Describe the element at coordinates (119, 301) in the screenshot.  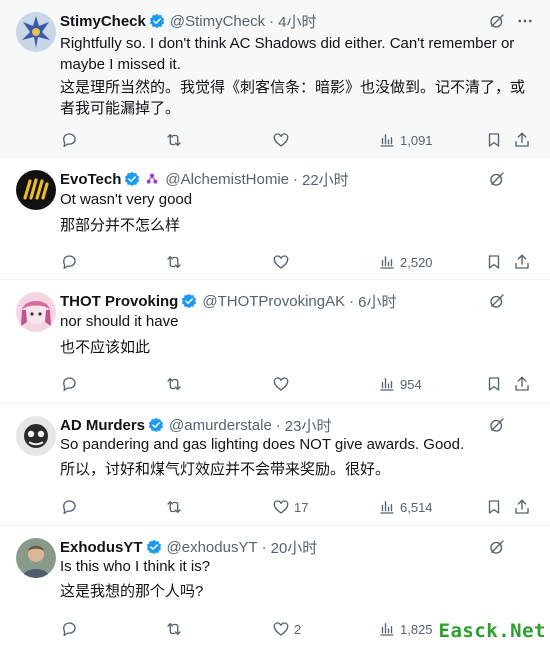
I see `author-name: THOT Provoking` at that location.